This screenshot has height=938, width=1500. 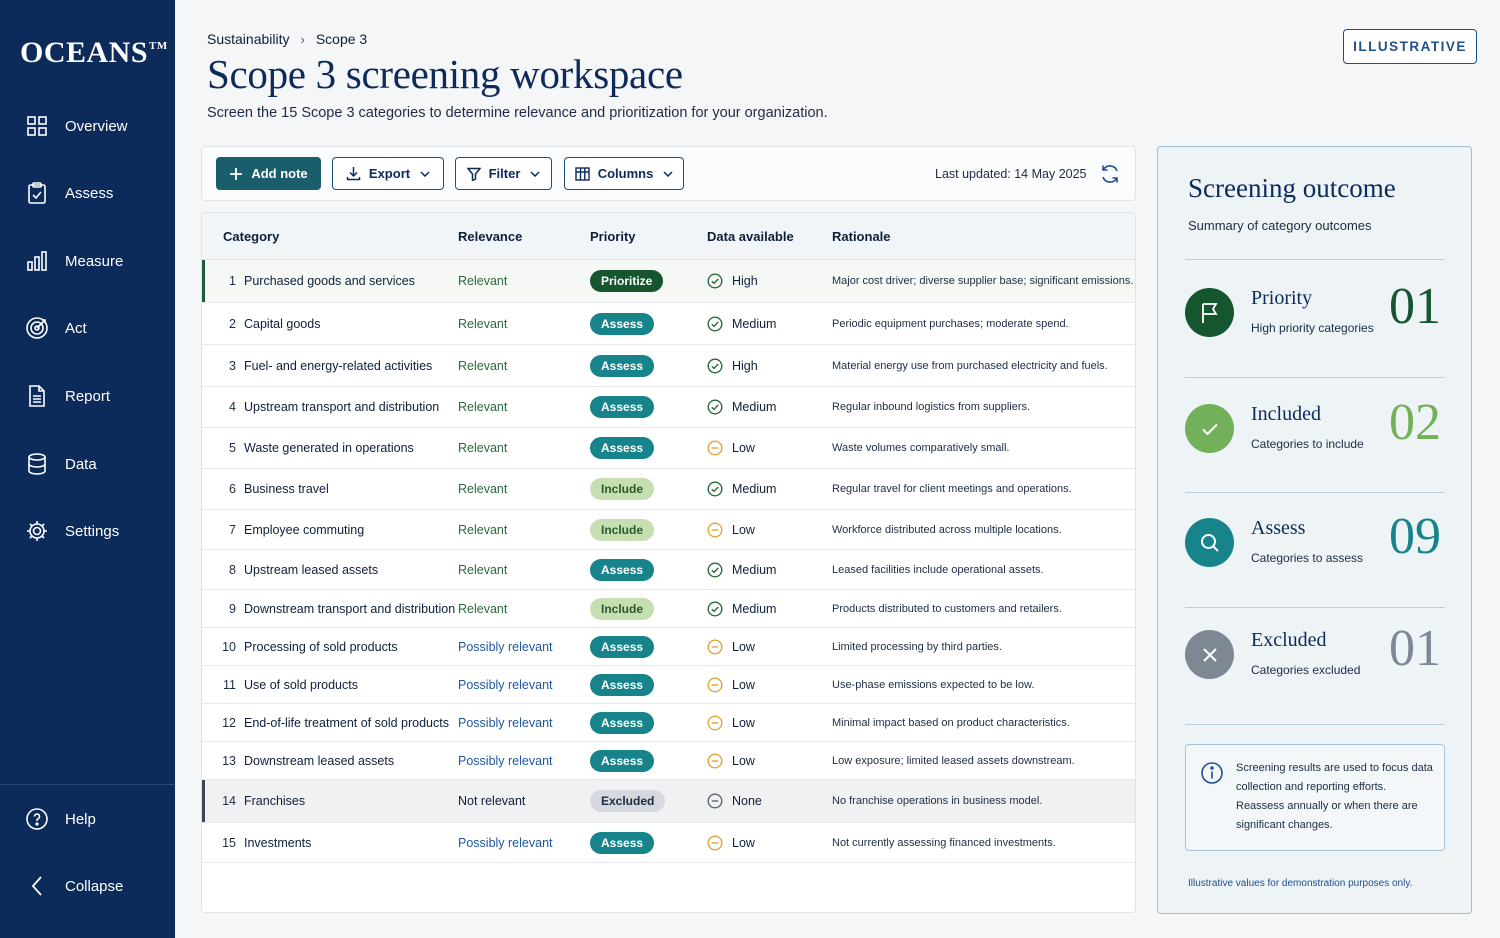 I want to click on columns-label: Columns, so click(x=625, y=173).